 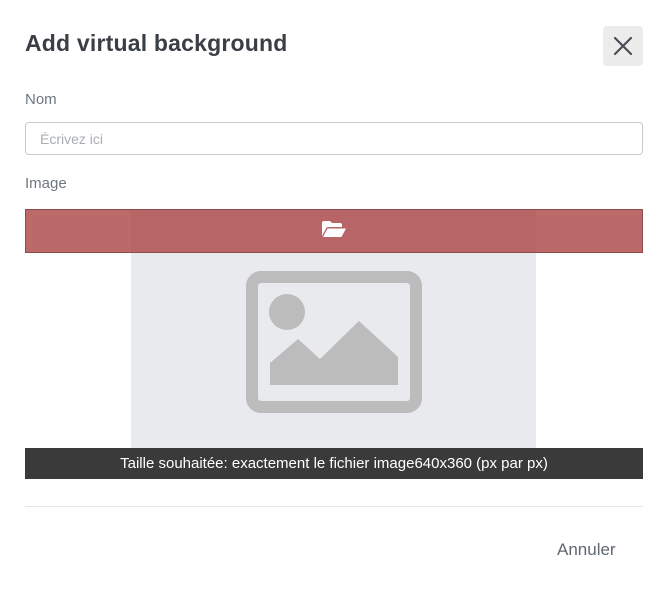 What do you see at coordinates (334, 344) in the screenshot?
I see `image-placeholder-icon` at bounding box center [334, 344].